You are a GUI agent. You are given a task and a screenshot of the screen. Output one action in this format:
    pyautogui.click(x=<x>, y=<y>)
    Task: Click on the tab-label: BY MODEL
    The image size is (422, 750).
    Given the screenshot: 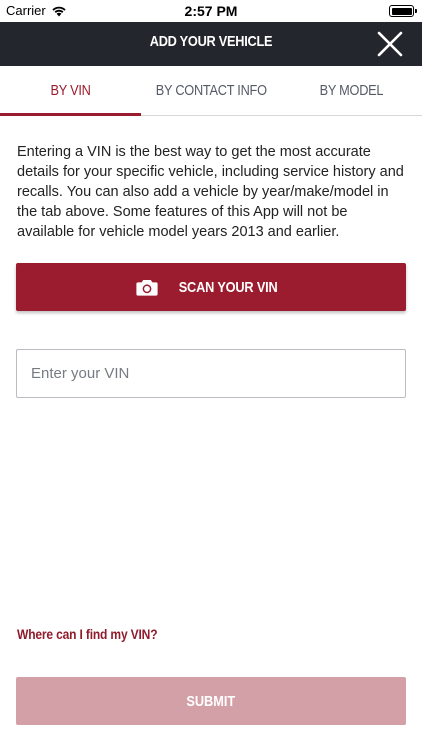 What is the action you would take?
    pyautogui.click(x=351, y=90)
    